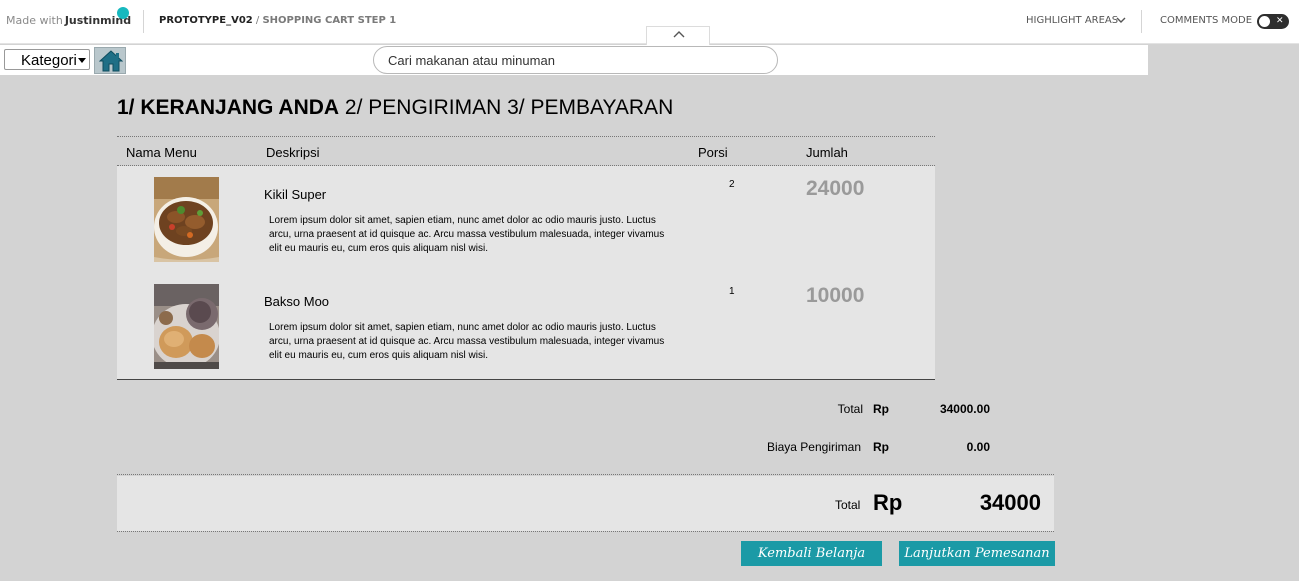 This screenshot has height=581, width=1299. Describe the element at coordinates (1273, 21) in the screenshot. I see `comments-mode-toggle: ✕` at that location.